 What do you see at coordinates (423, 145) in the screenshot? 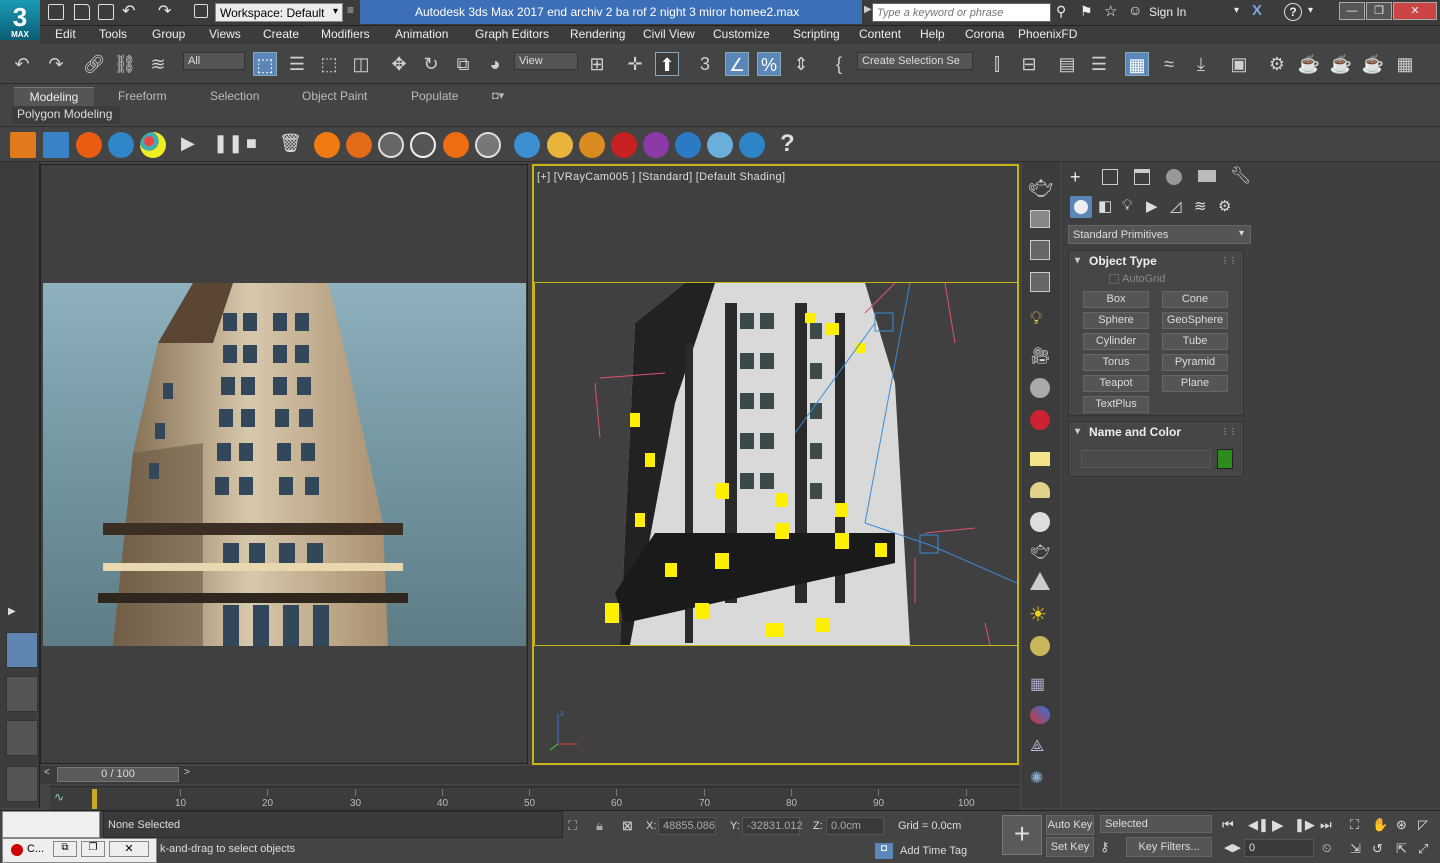
I see `wind-icon` at bounding box center [423, 145].